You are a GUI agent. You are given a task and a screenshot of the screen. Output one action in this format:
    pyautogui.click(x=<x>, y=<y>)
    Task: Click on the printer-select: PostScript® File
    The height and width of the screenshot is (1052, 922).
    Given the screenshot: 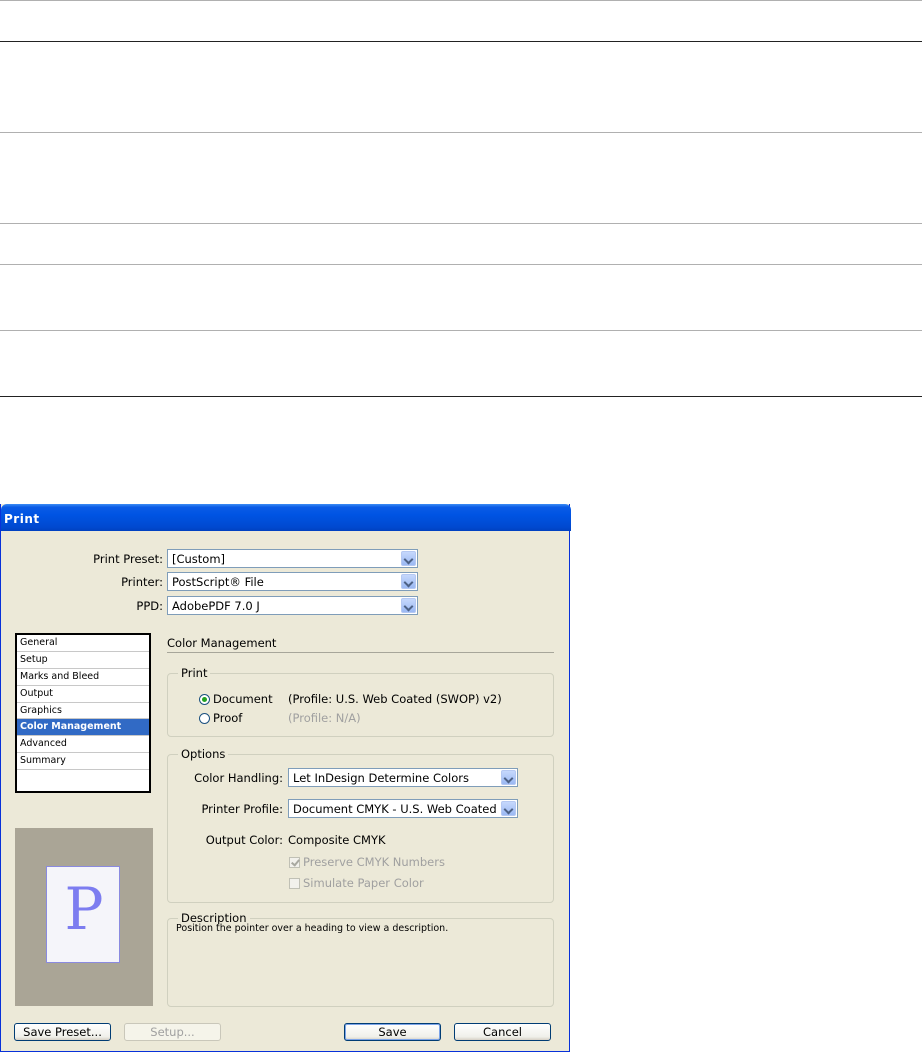 What is the action you would take?
    pyautogui.click(x=292, y=581)
    